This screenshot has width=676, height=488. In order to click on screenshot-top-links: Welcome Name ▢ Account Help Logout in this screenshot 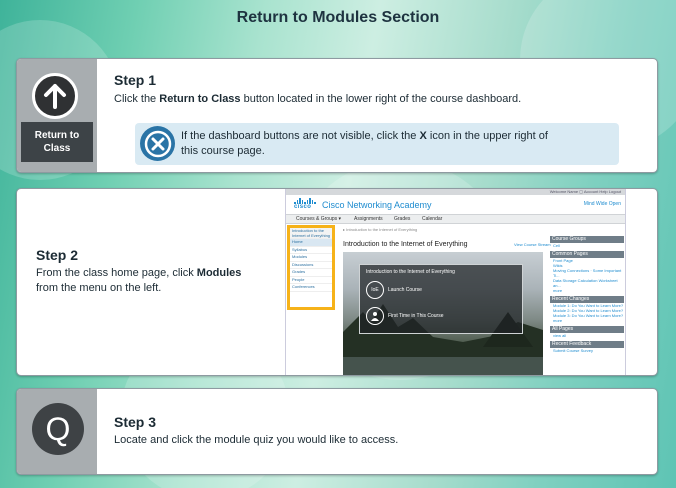, I will do `click(585, 191)`.